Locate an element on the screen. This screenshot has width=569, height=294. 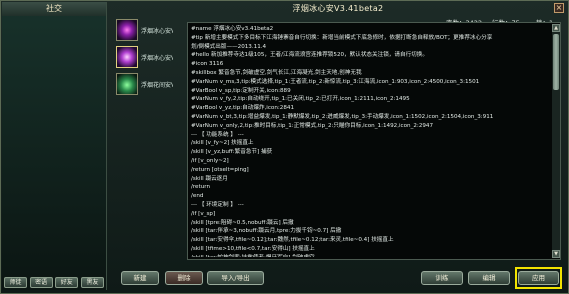
macro-list: 浮烟冰心安V 浮烟冰心安V 浮烟花间安V is located at coordinates (143, 142).